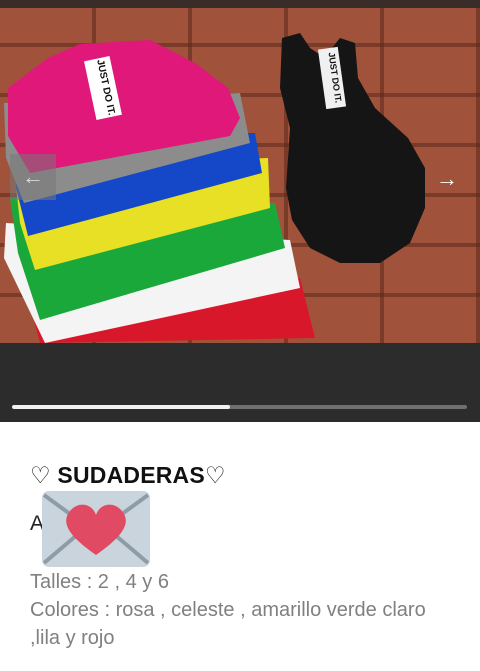 The image size is (480, 671). What do you see at coordinates (96, 529) in the screenshot?
I see `love-letter-envelope-icon` at bounding box center [96, 529].